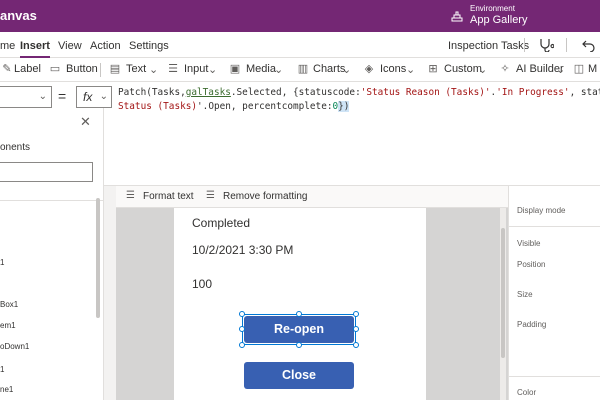 The width and height of the screenshot is (600, 400). I want to click on fx-button: fx ⌄, so click(94, 97).